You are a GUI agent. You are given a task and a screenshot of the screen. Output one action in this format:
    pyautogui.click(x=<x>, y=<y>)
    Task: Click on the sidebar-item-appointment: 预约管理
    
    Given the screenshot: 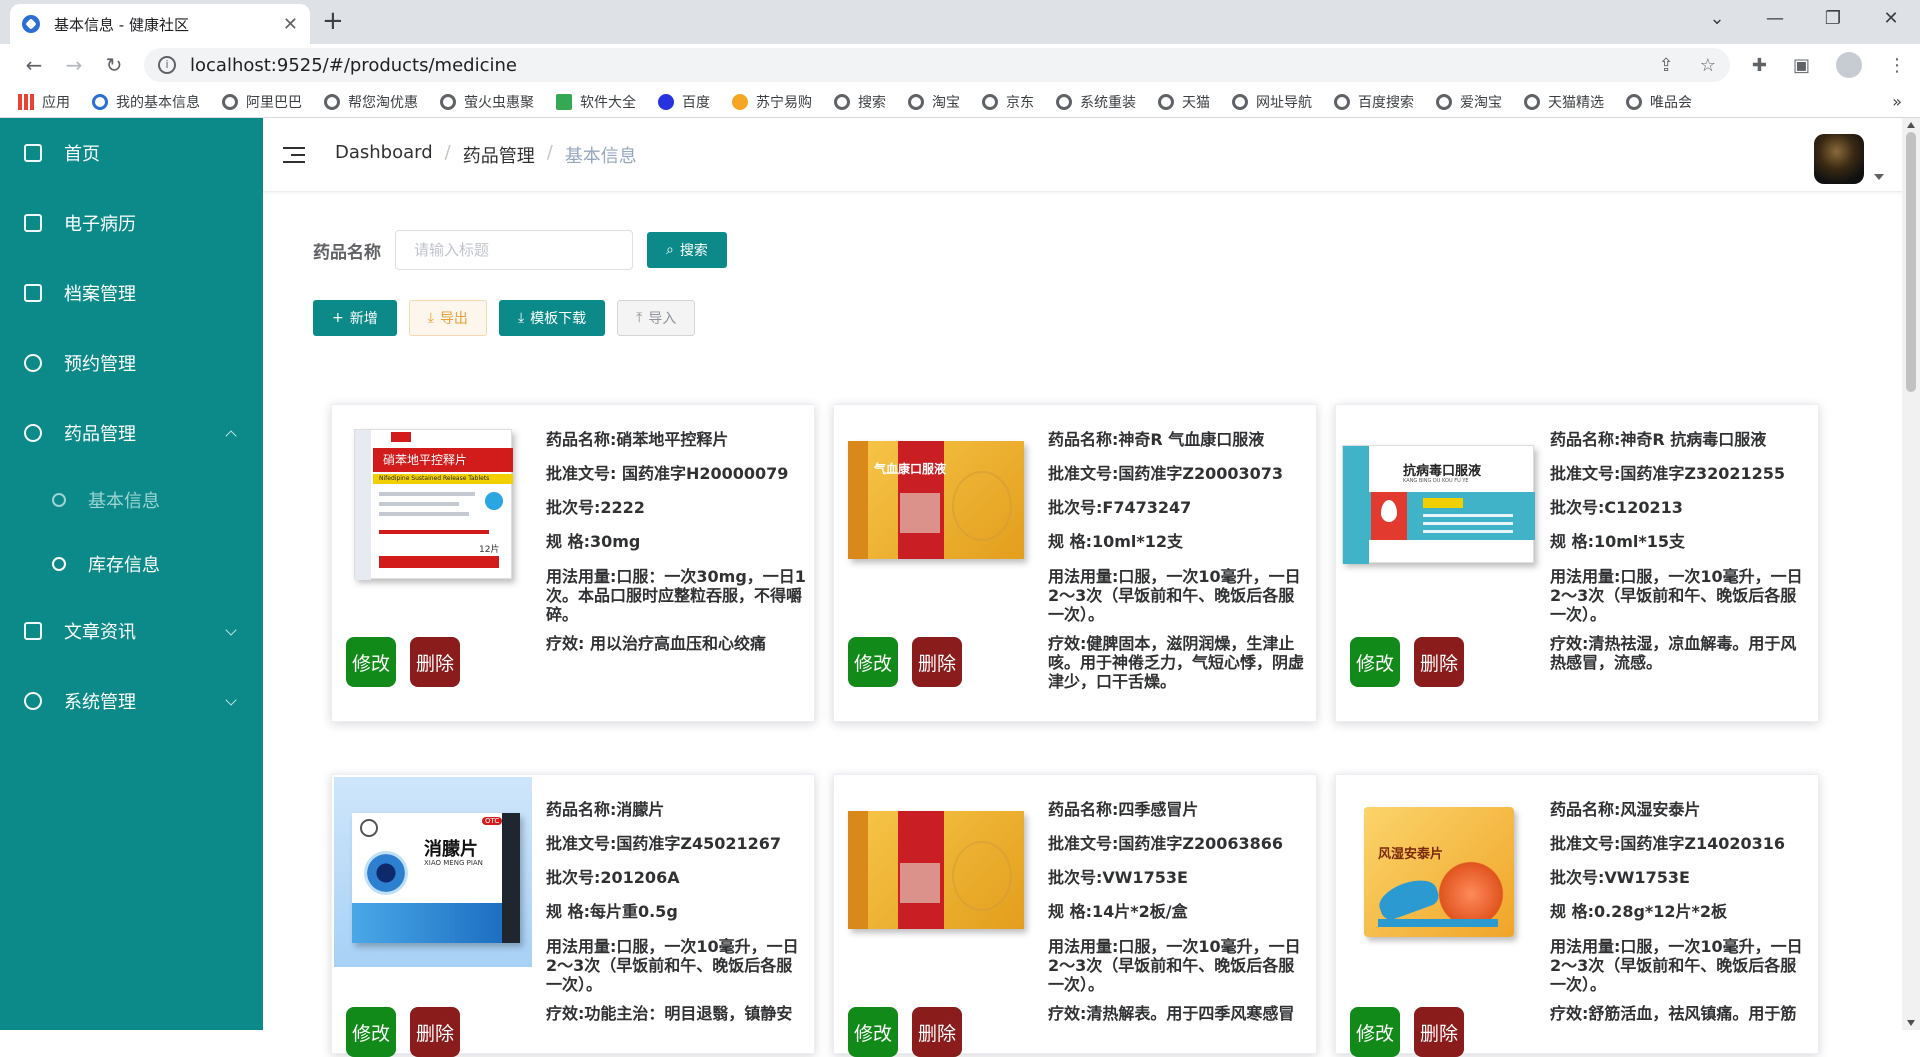 What is the action you would take?
    pyautogui.click(x=131, y=363)
    